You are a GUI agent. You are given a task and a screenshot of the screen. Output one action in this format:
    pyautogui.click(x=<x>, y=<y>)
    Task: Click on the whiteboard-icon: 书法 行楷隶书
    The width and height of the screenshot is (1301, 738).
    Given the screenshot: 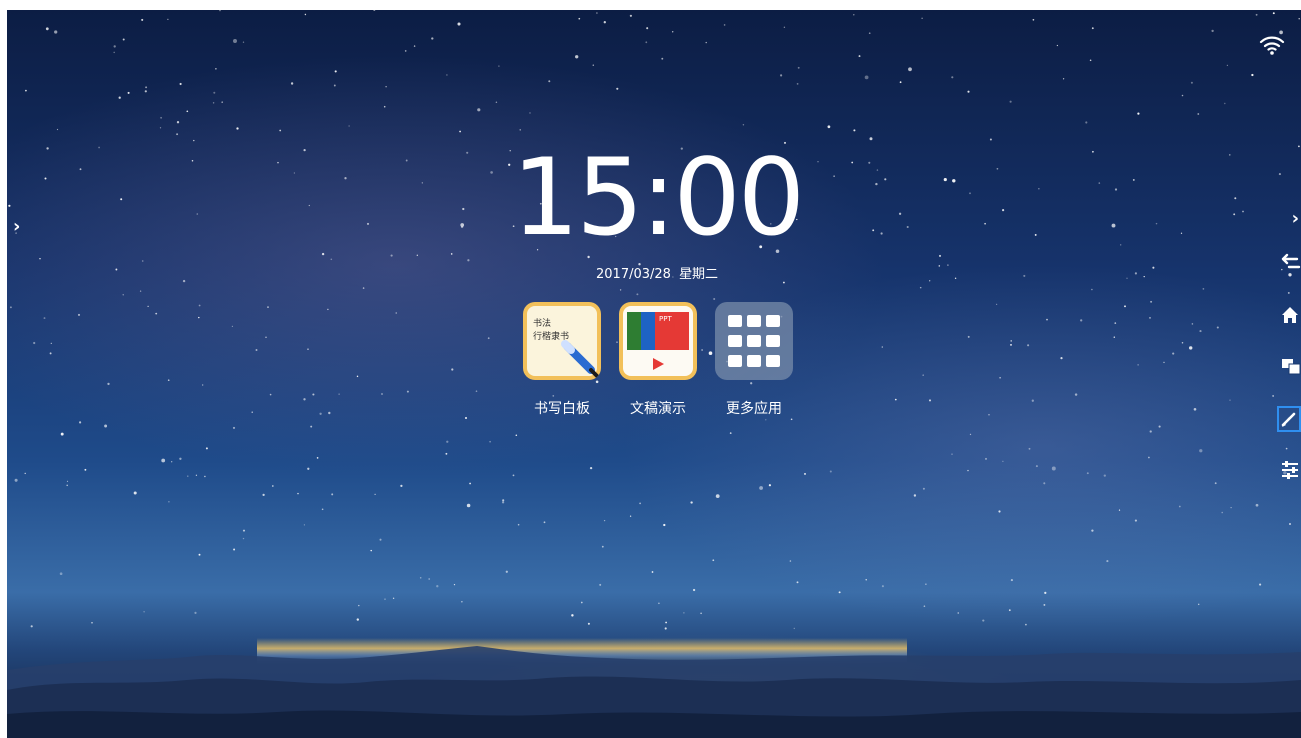 What is the action you would take?
    pyautogui.click(x=562, y=341)
    